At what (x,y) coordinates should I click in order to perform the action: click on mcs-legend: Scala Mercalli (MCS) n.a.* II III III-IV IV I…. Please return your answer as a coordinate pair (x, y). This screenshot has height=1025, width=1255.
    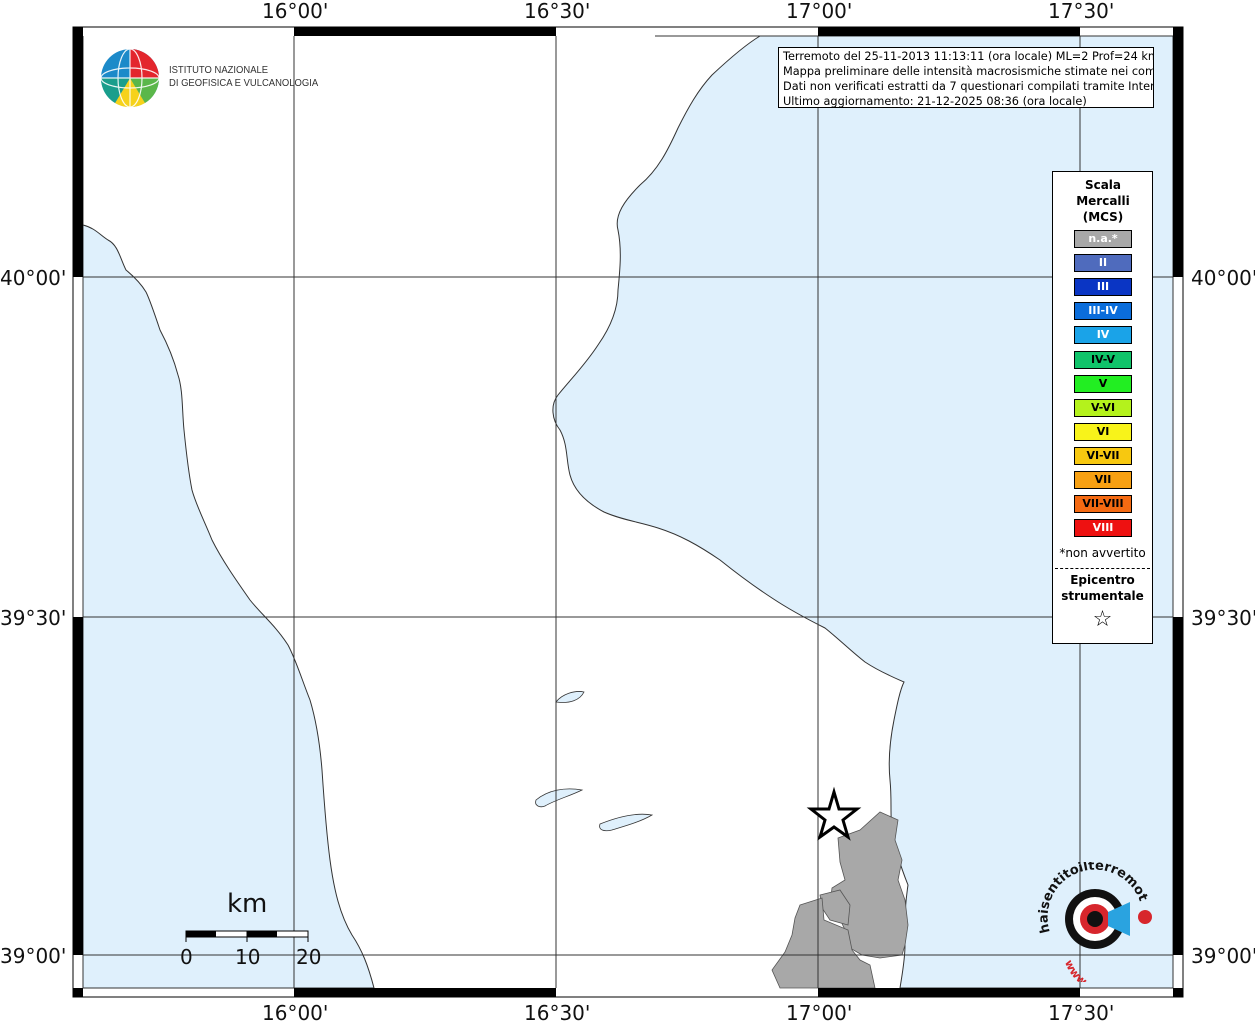
    Looking at the image, I should click on (1102, 407).